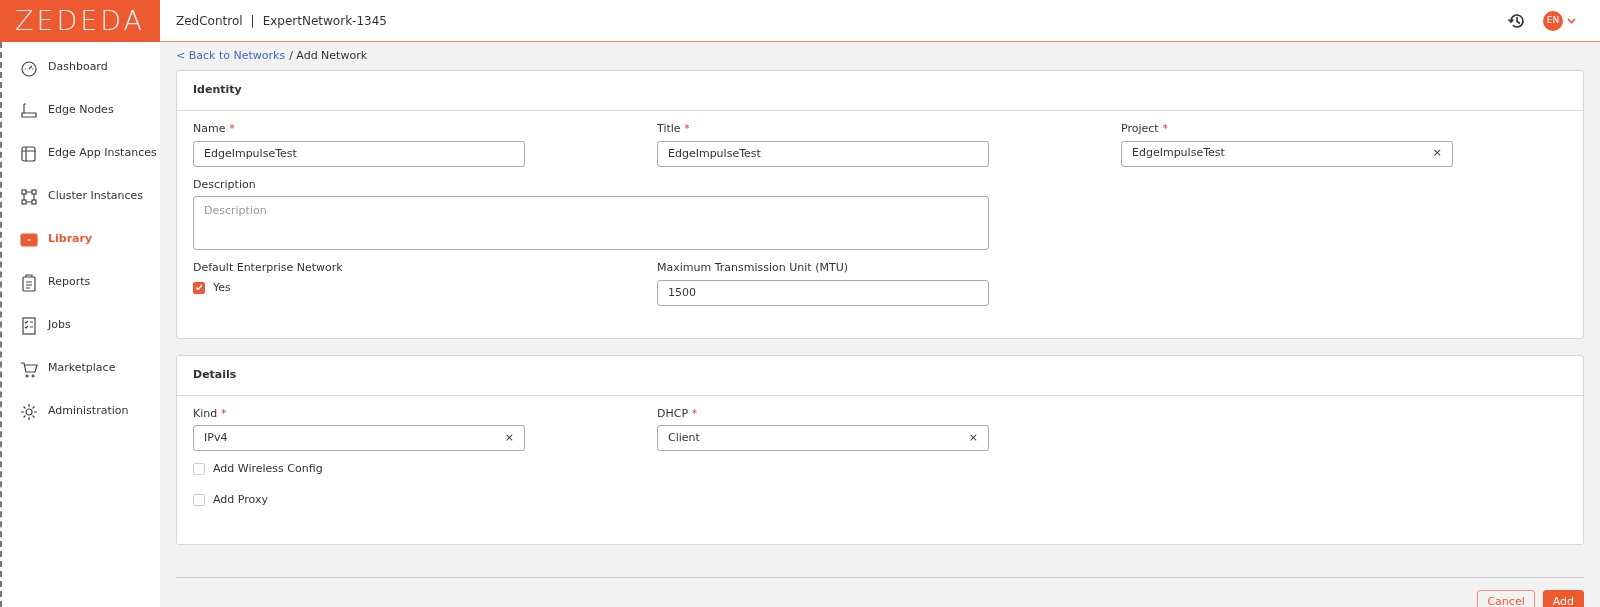 The width and height of the screenshot is (1600, 607). Describe the element at coordinates (29, 67) in the screenshot. I see `gauge-icon` at that location.